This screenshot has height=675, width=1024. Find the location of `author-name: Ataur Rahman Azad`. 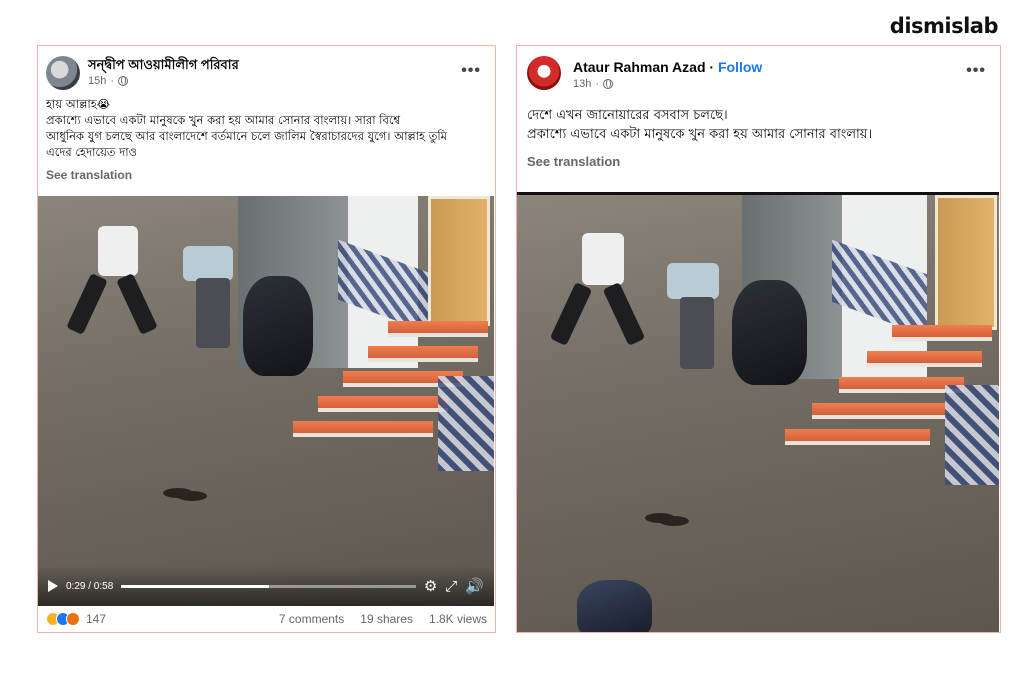

author-name: Ataur Rahman Azad is located at coordinates (639, 67).